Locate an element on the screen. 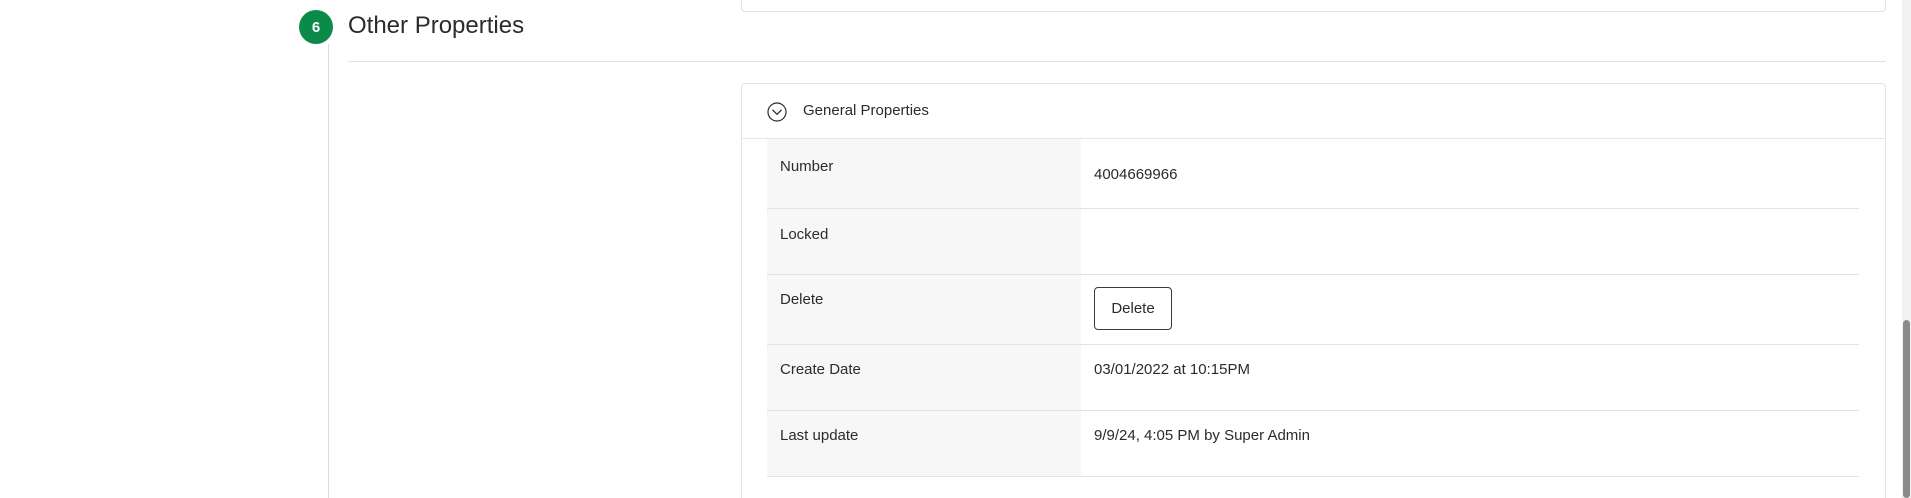  chevron-down-circle-icon is located at coordinates (777, 112).